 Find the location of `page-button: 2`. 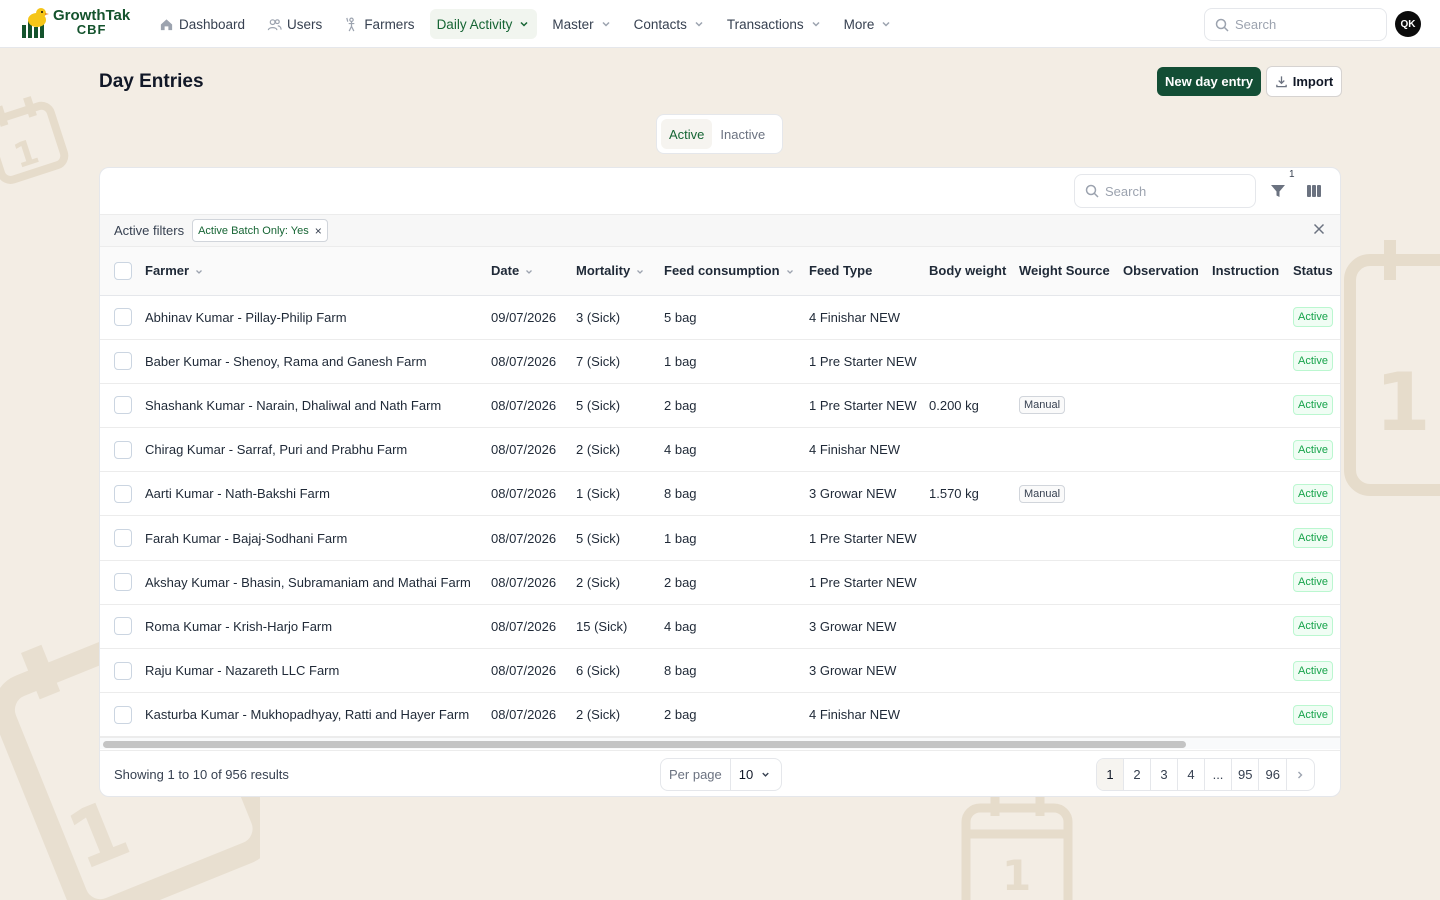

page-button: 2 is located at coordinates (1137, 774).